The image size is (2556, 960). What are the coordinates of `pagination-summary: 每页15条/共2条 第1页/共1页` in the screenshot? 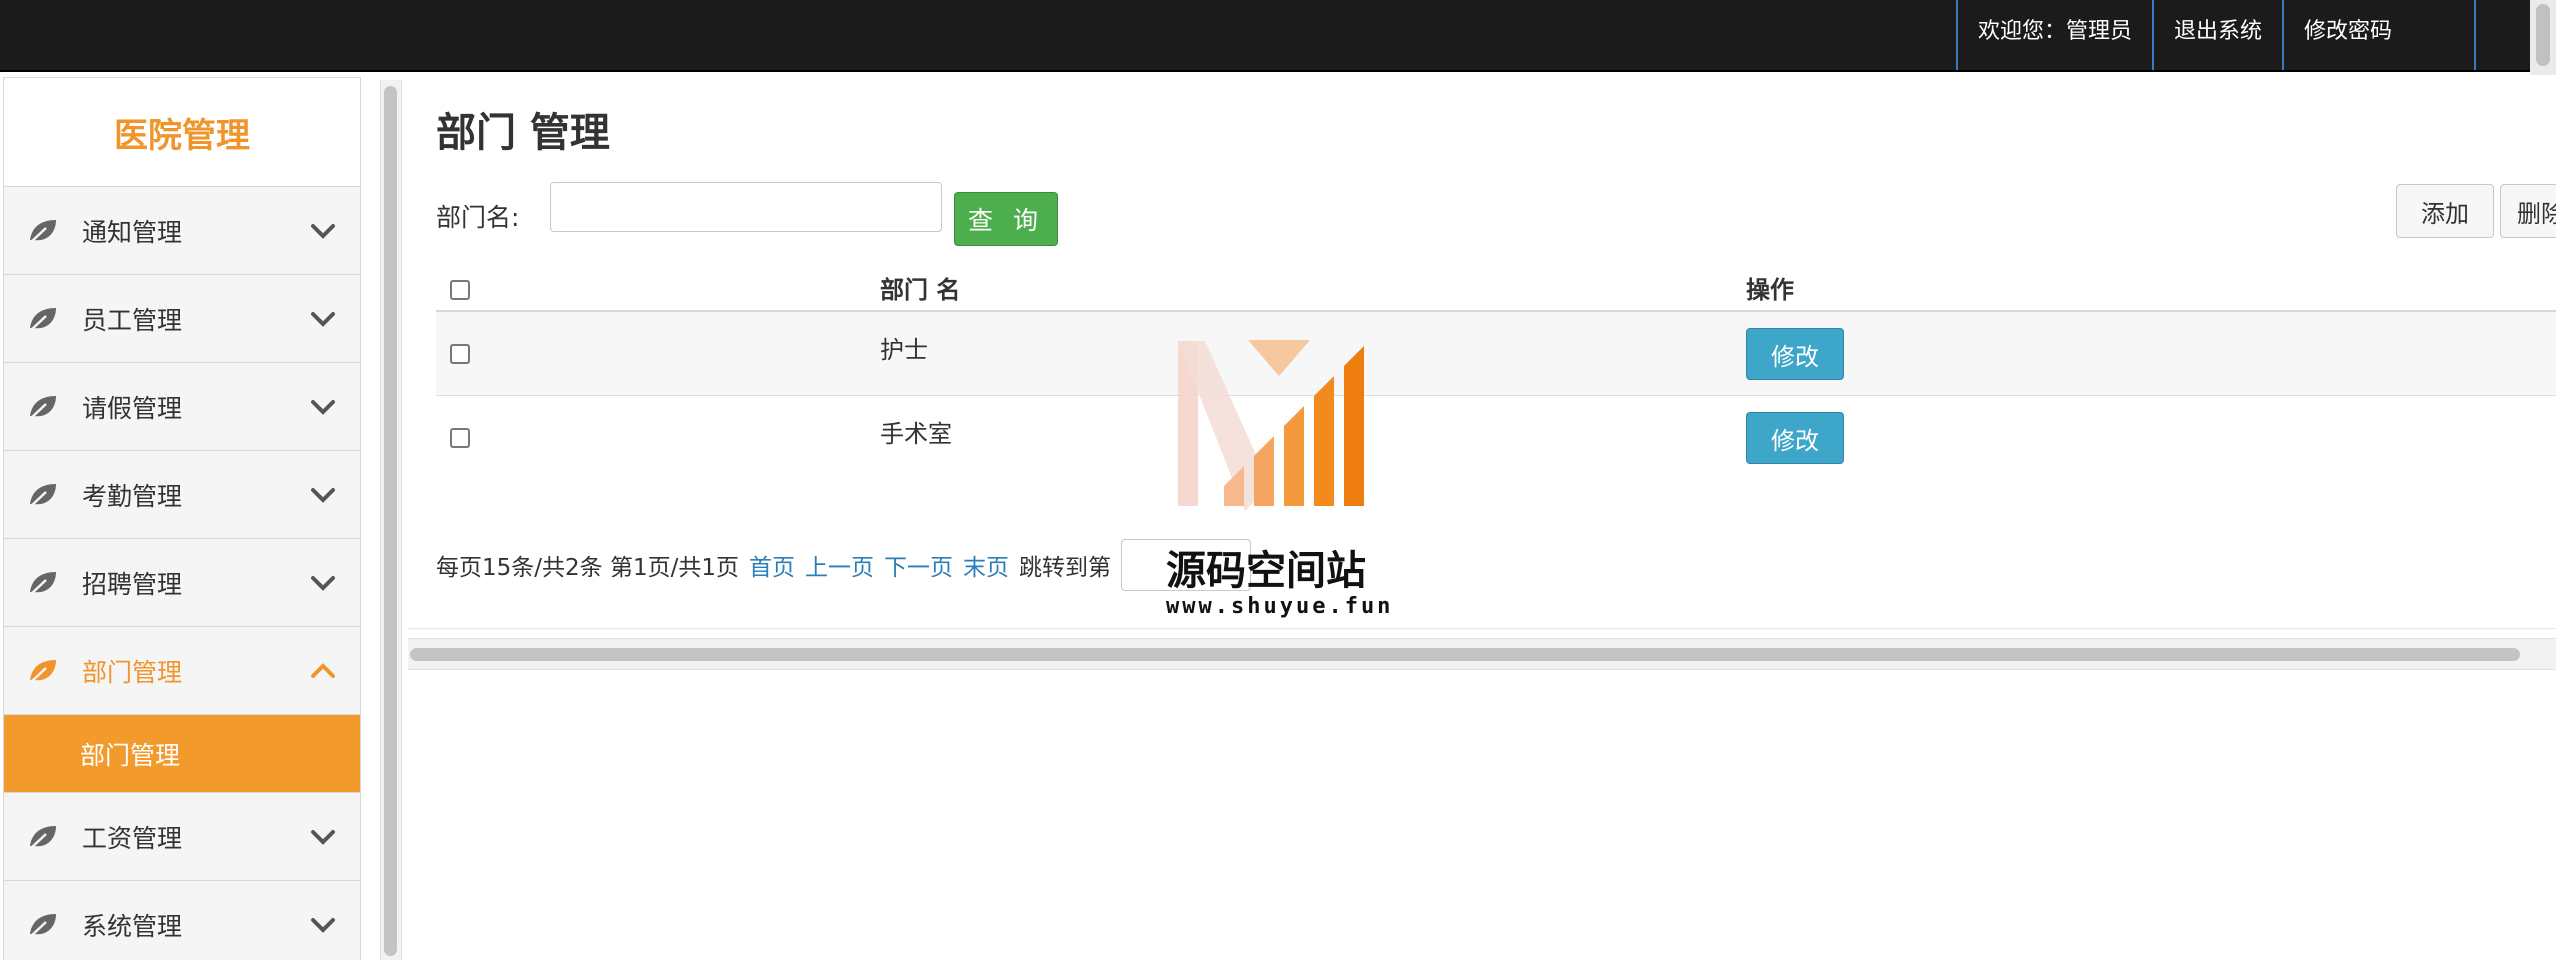 It's located at (587, 568).